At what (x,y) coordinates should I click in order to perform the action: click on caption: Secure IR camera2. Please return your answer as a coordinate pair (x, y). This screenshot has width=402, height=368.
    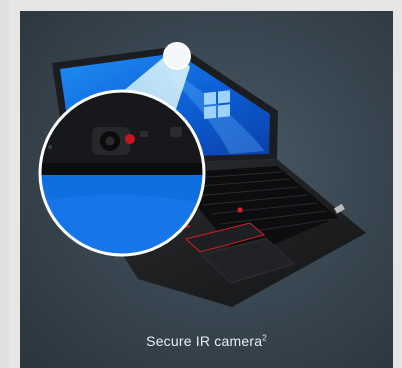
    Looking at the image, I should click on (206, 341).